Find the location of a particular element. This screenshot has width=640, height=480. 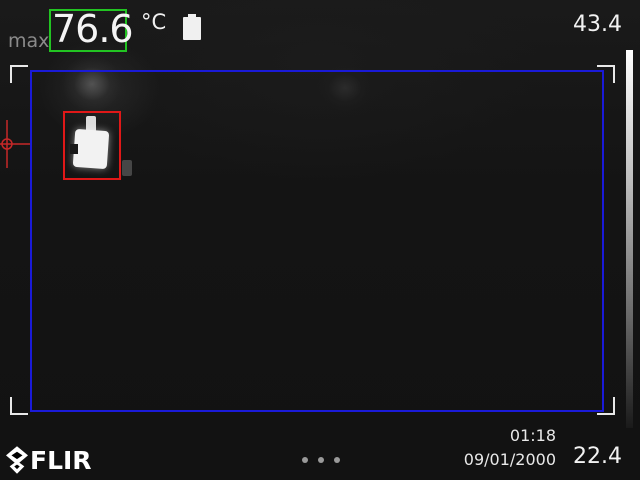

max-label: max is located at coordinates (29, 41).